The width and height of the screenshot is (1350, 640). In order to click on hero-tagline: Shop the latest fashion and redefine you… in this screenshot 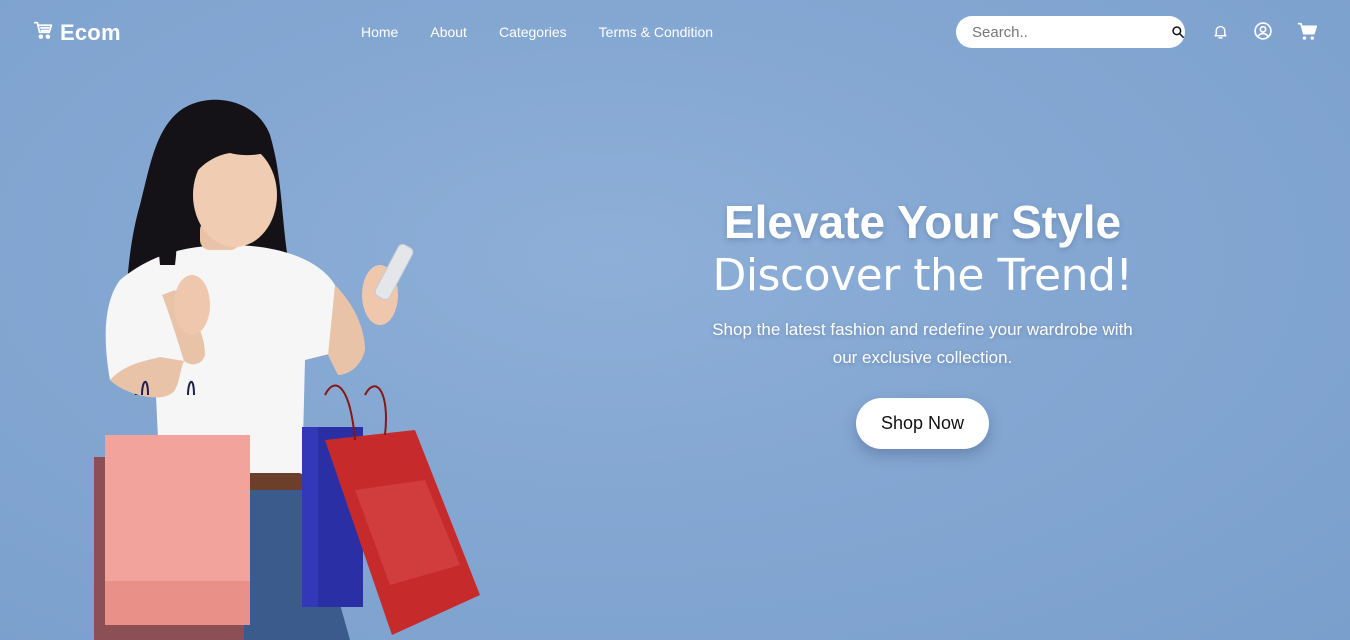, I will do `click(922, 344)`.